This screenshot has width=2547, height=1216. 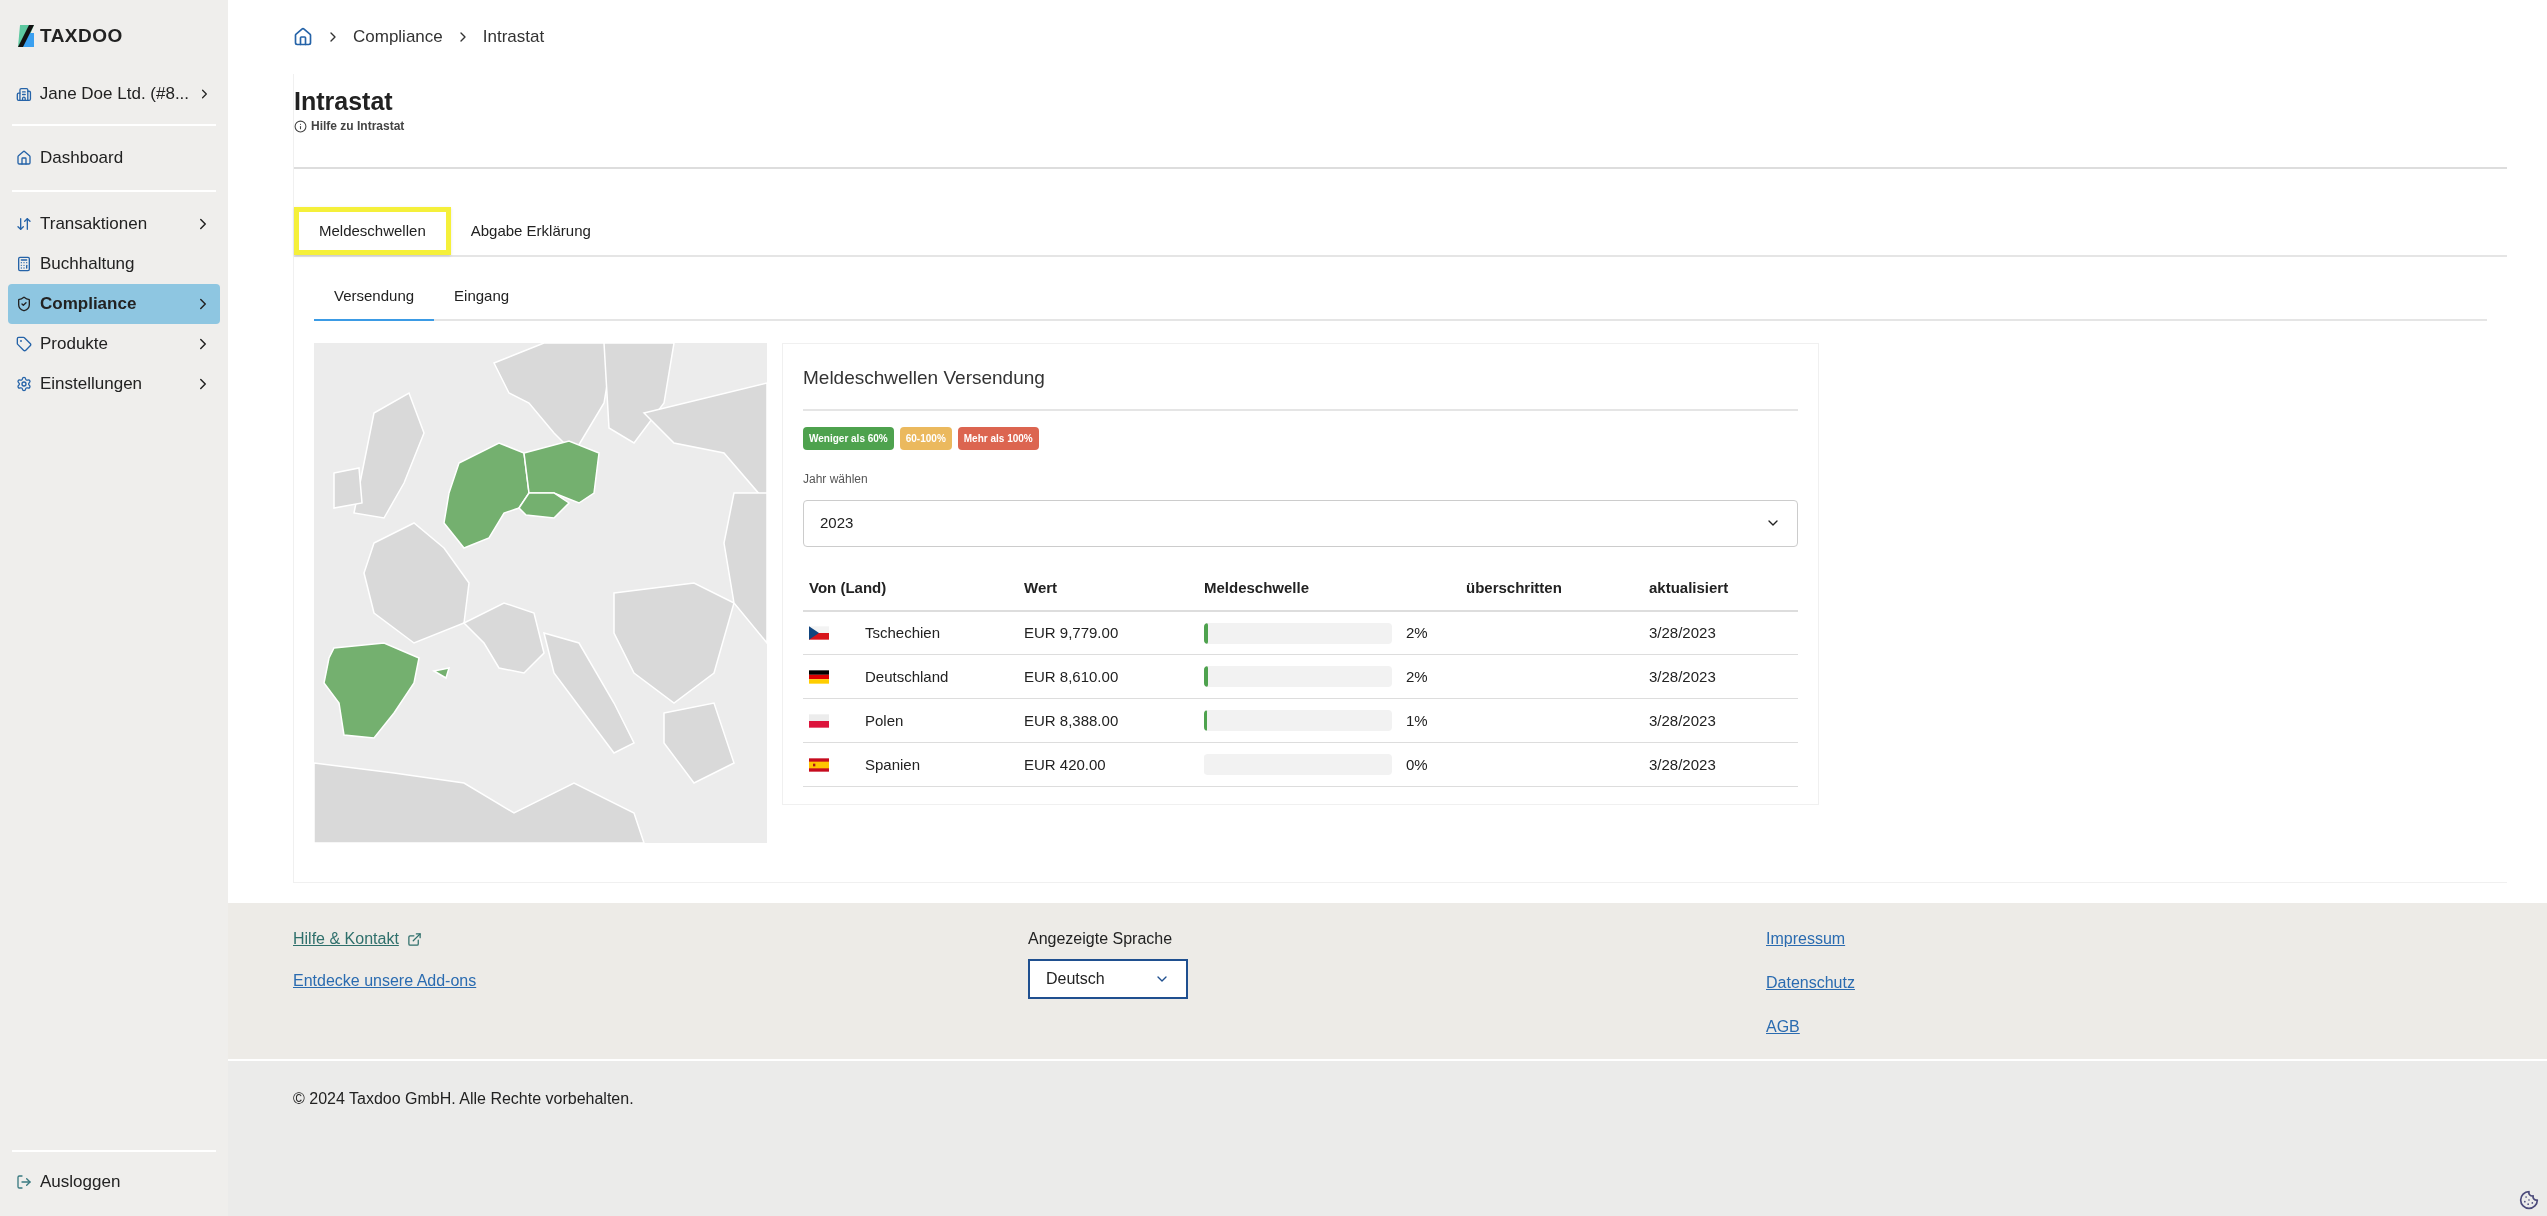 I want to click on legend-badge: Weniger als 60%, so click(x=848, y=438).